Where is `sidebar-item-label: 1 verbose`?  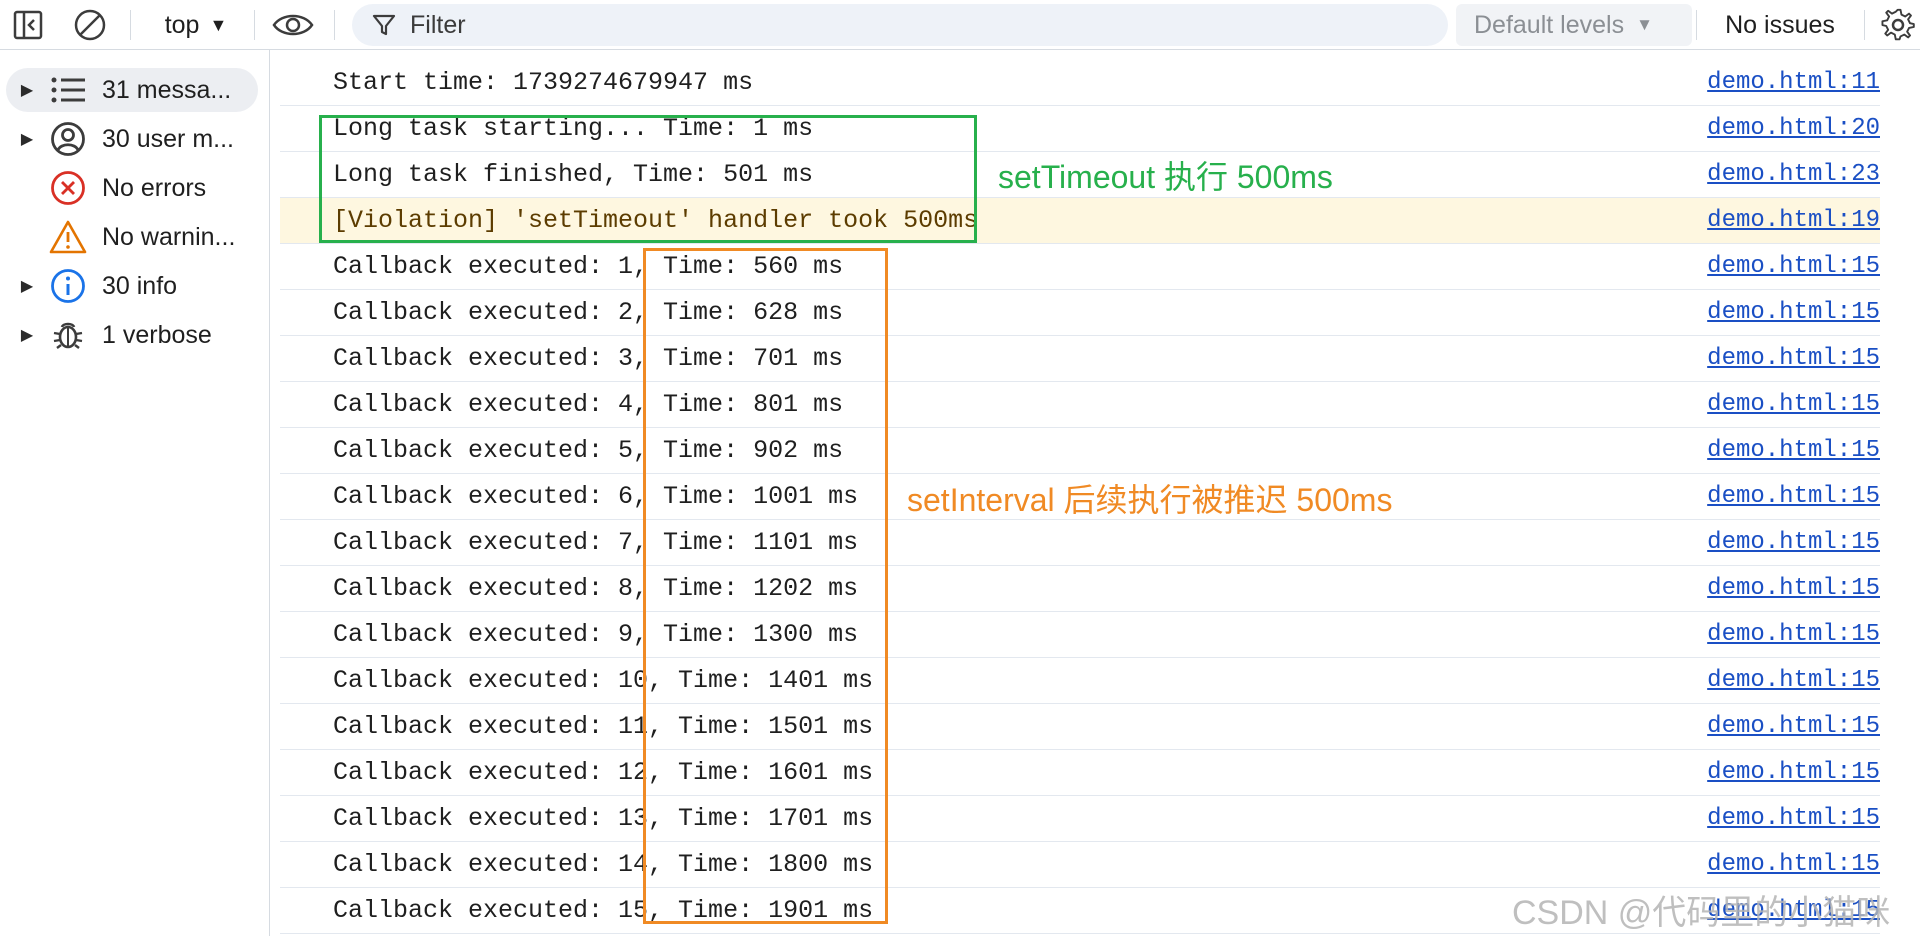 sidebar-item-label: 1 verbose is located at coordinates (157, 334).